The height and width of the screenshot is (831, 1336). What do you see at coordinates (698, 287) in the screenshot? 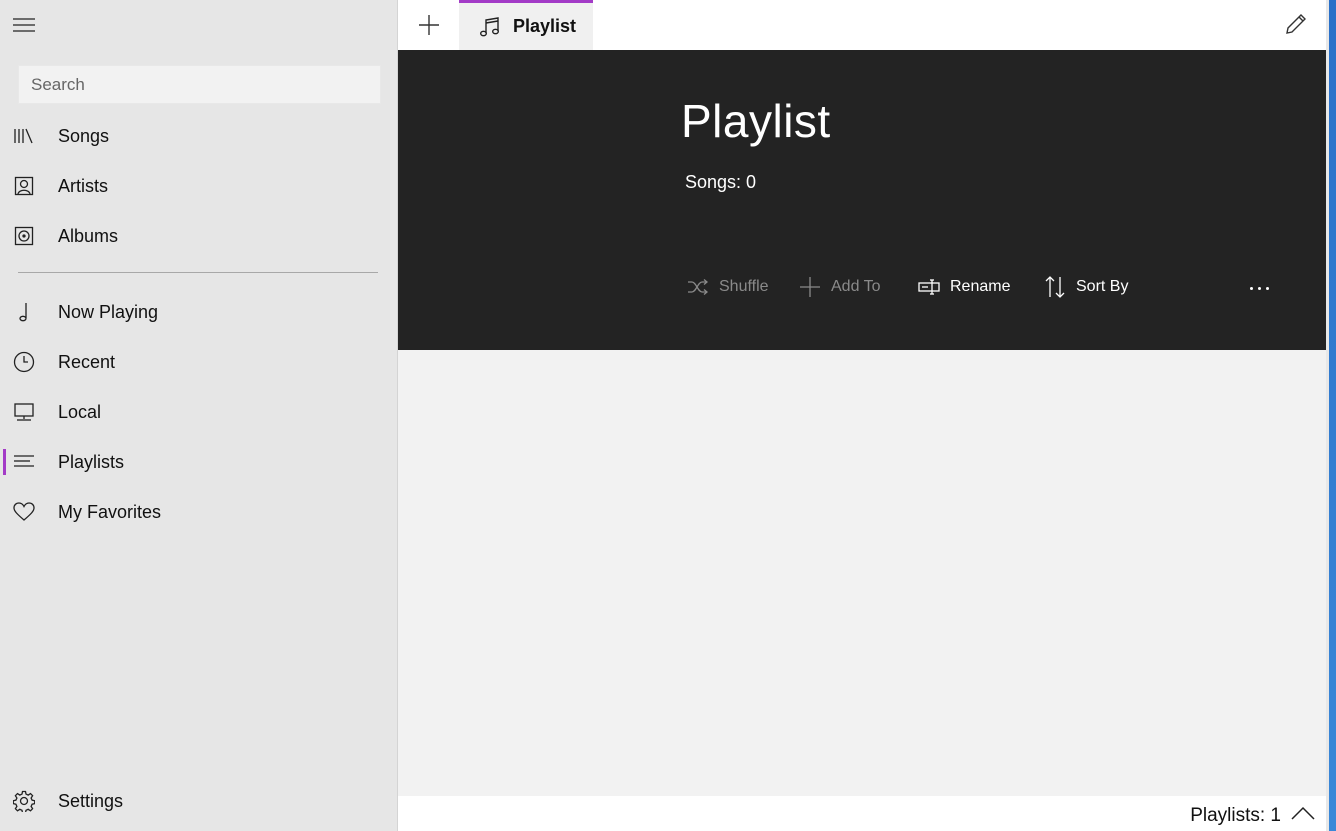
I see `shuffle-icon` at bounding box center [698, 287].